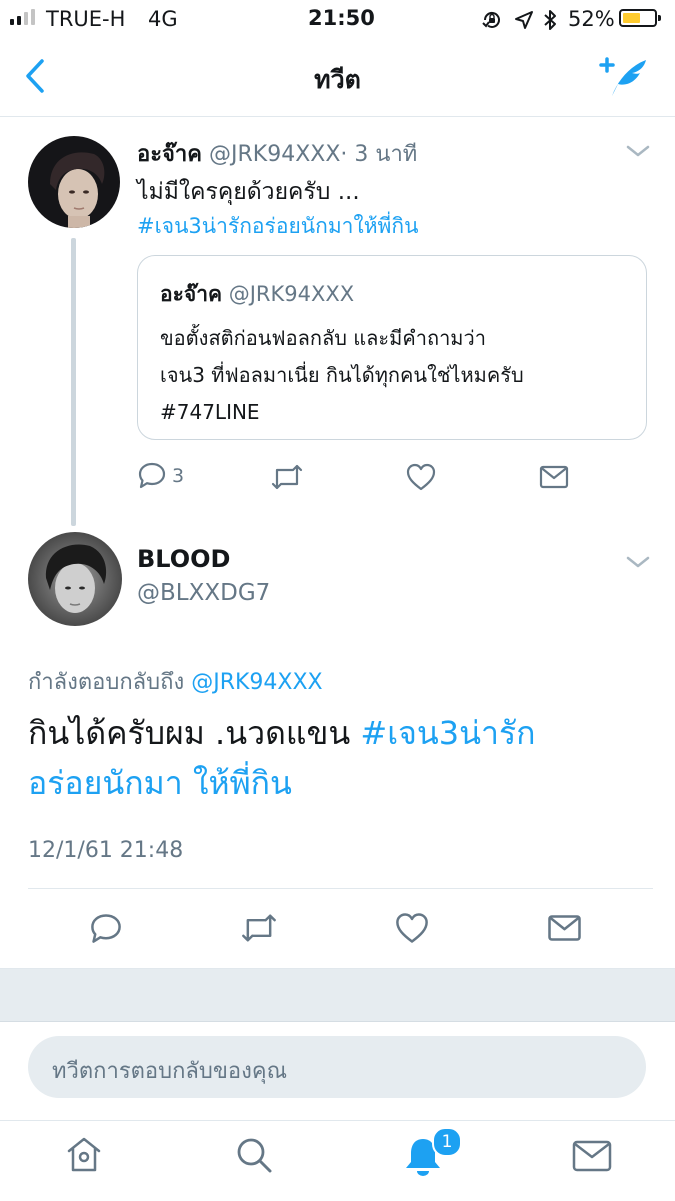  I want to click on thread-connector-line, so click(73, 382).